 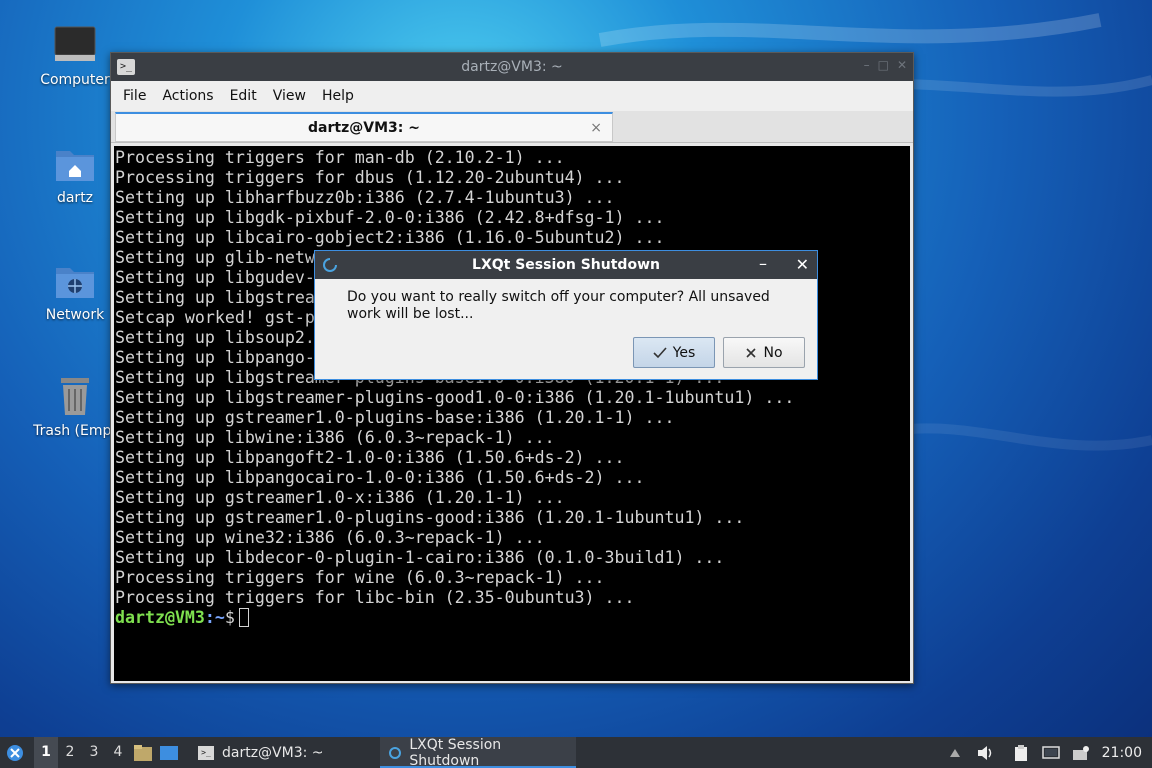 I want to click on terminal-tab: dartz@VM3: ~ ×, so click(x=364, y=127).